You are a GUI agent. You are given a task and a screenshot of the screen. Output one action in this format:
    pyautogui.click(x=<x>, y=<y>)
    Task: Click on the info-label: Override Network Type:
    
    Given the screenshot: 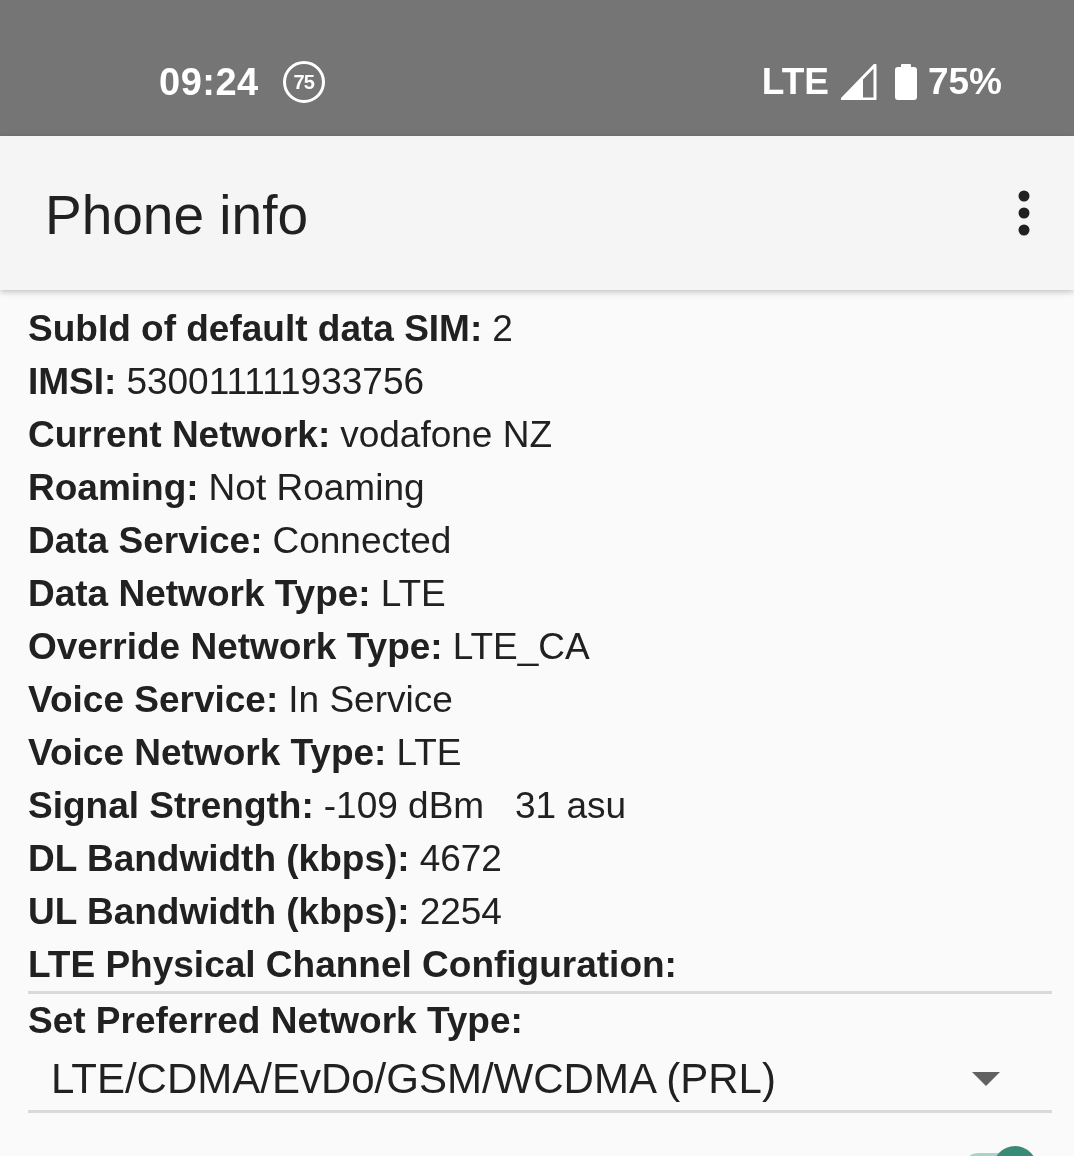 What is the action you would take?
    pyautogui.click(x=235, y=646)
    